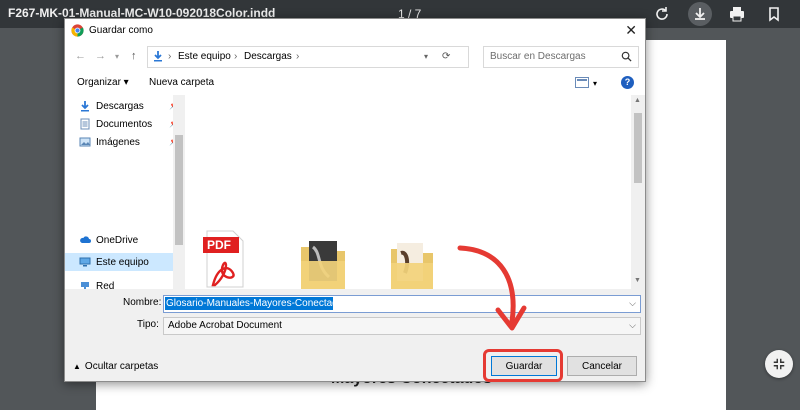 Image resolution: width=800 pixels, height=410 pixels. I want to click on sidebar-item-imagenes: Imágenes 📌, so click(131, 142).